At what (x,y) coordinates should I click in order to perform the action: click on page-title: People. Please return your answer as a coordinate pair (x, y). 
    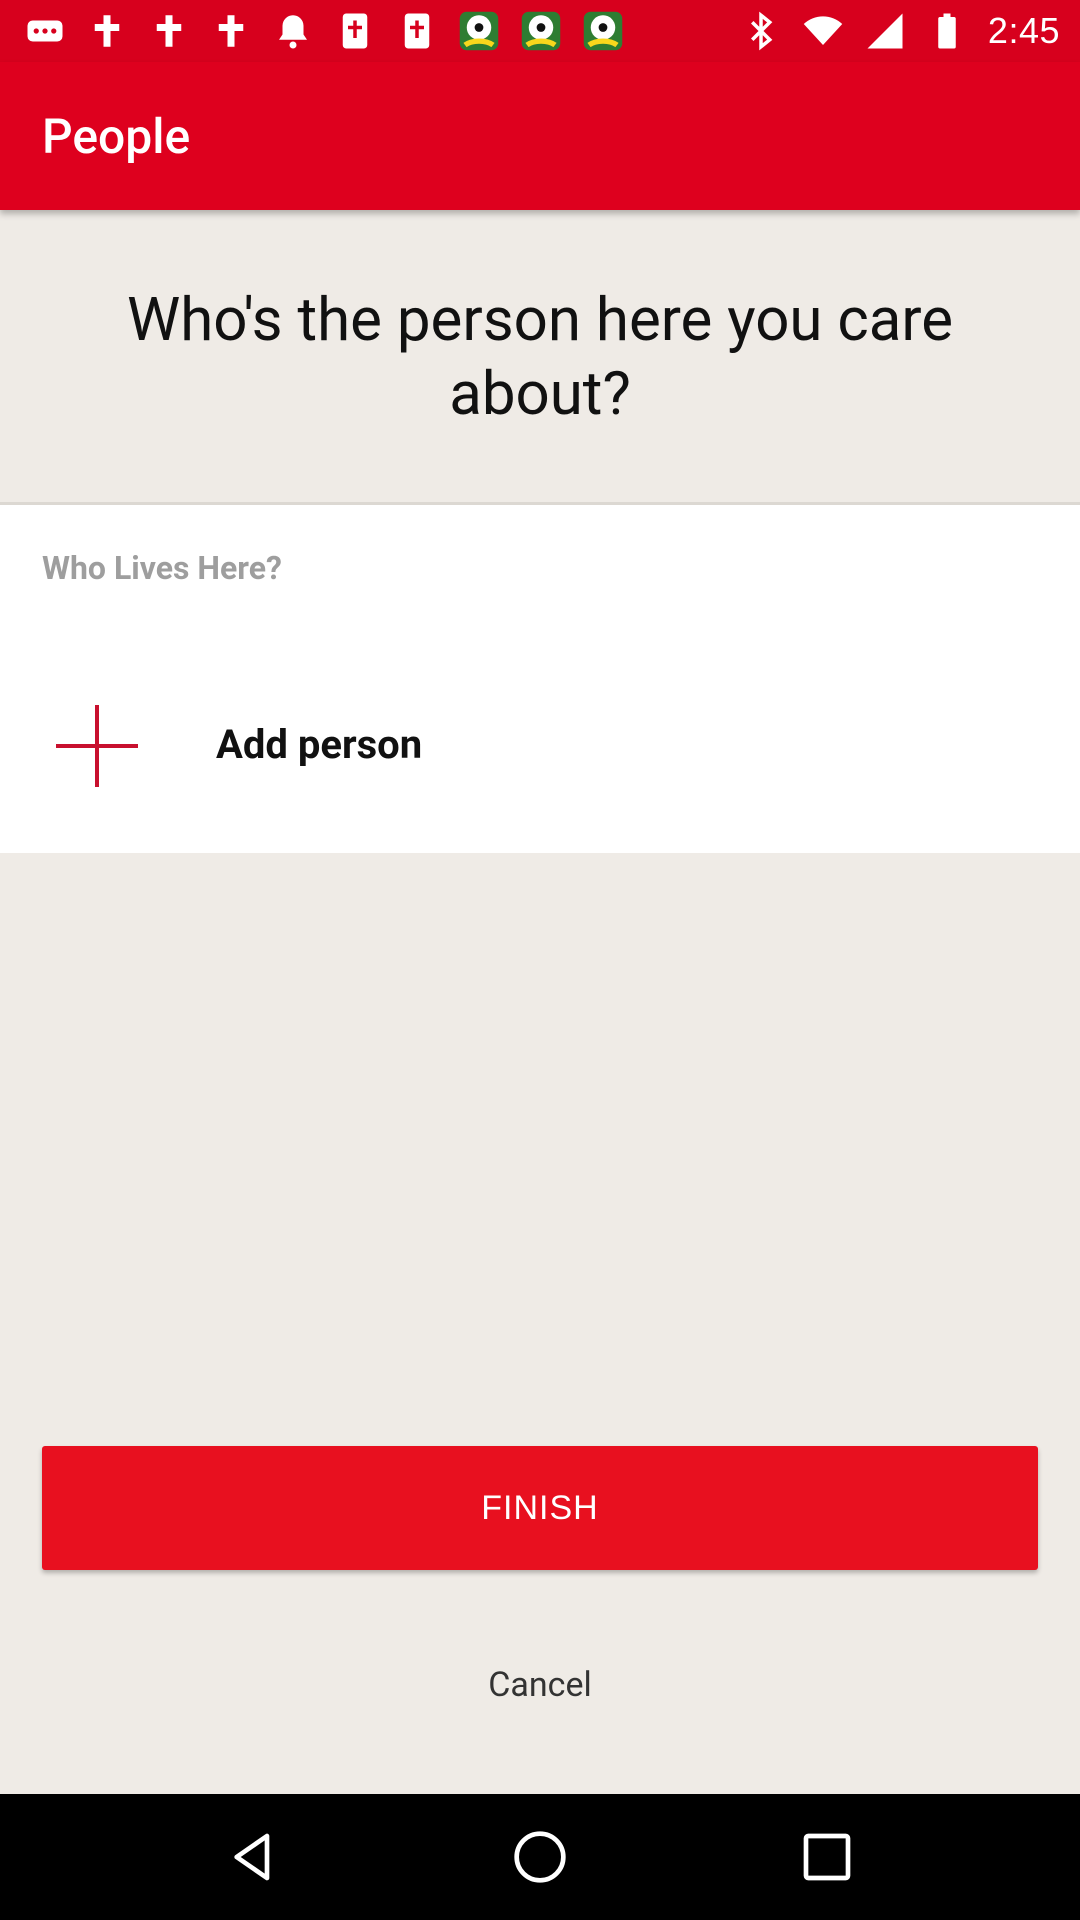
    Looking at the image, I should click on (116, 136).